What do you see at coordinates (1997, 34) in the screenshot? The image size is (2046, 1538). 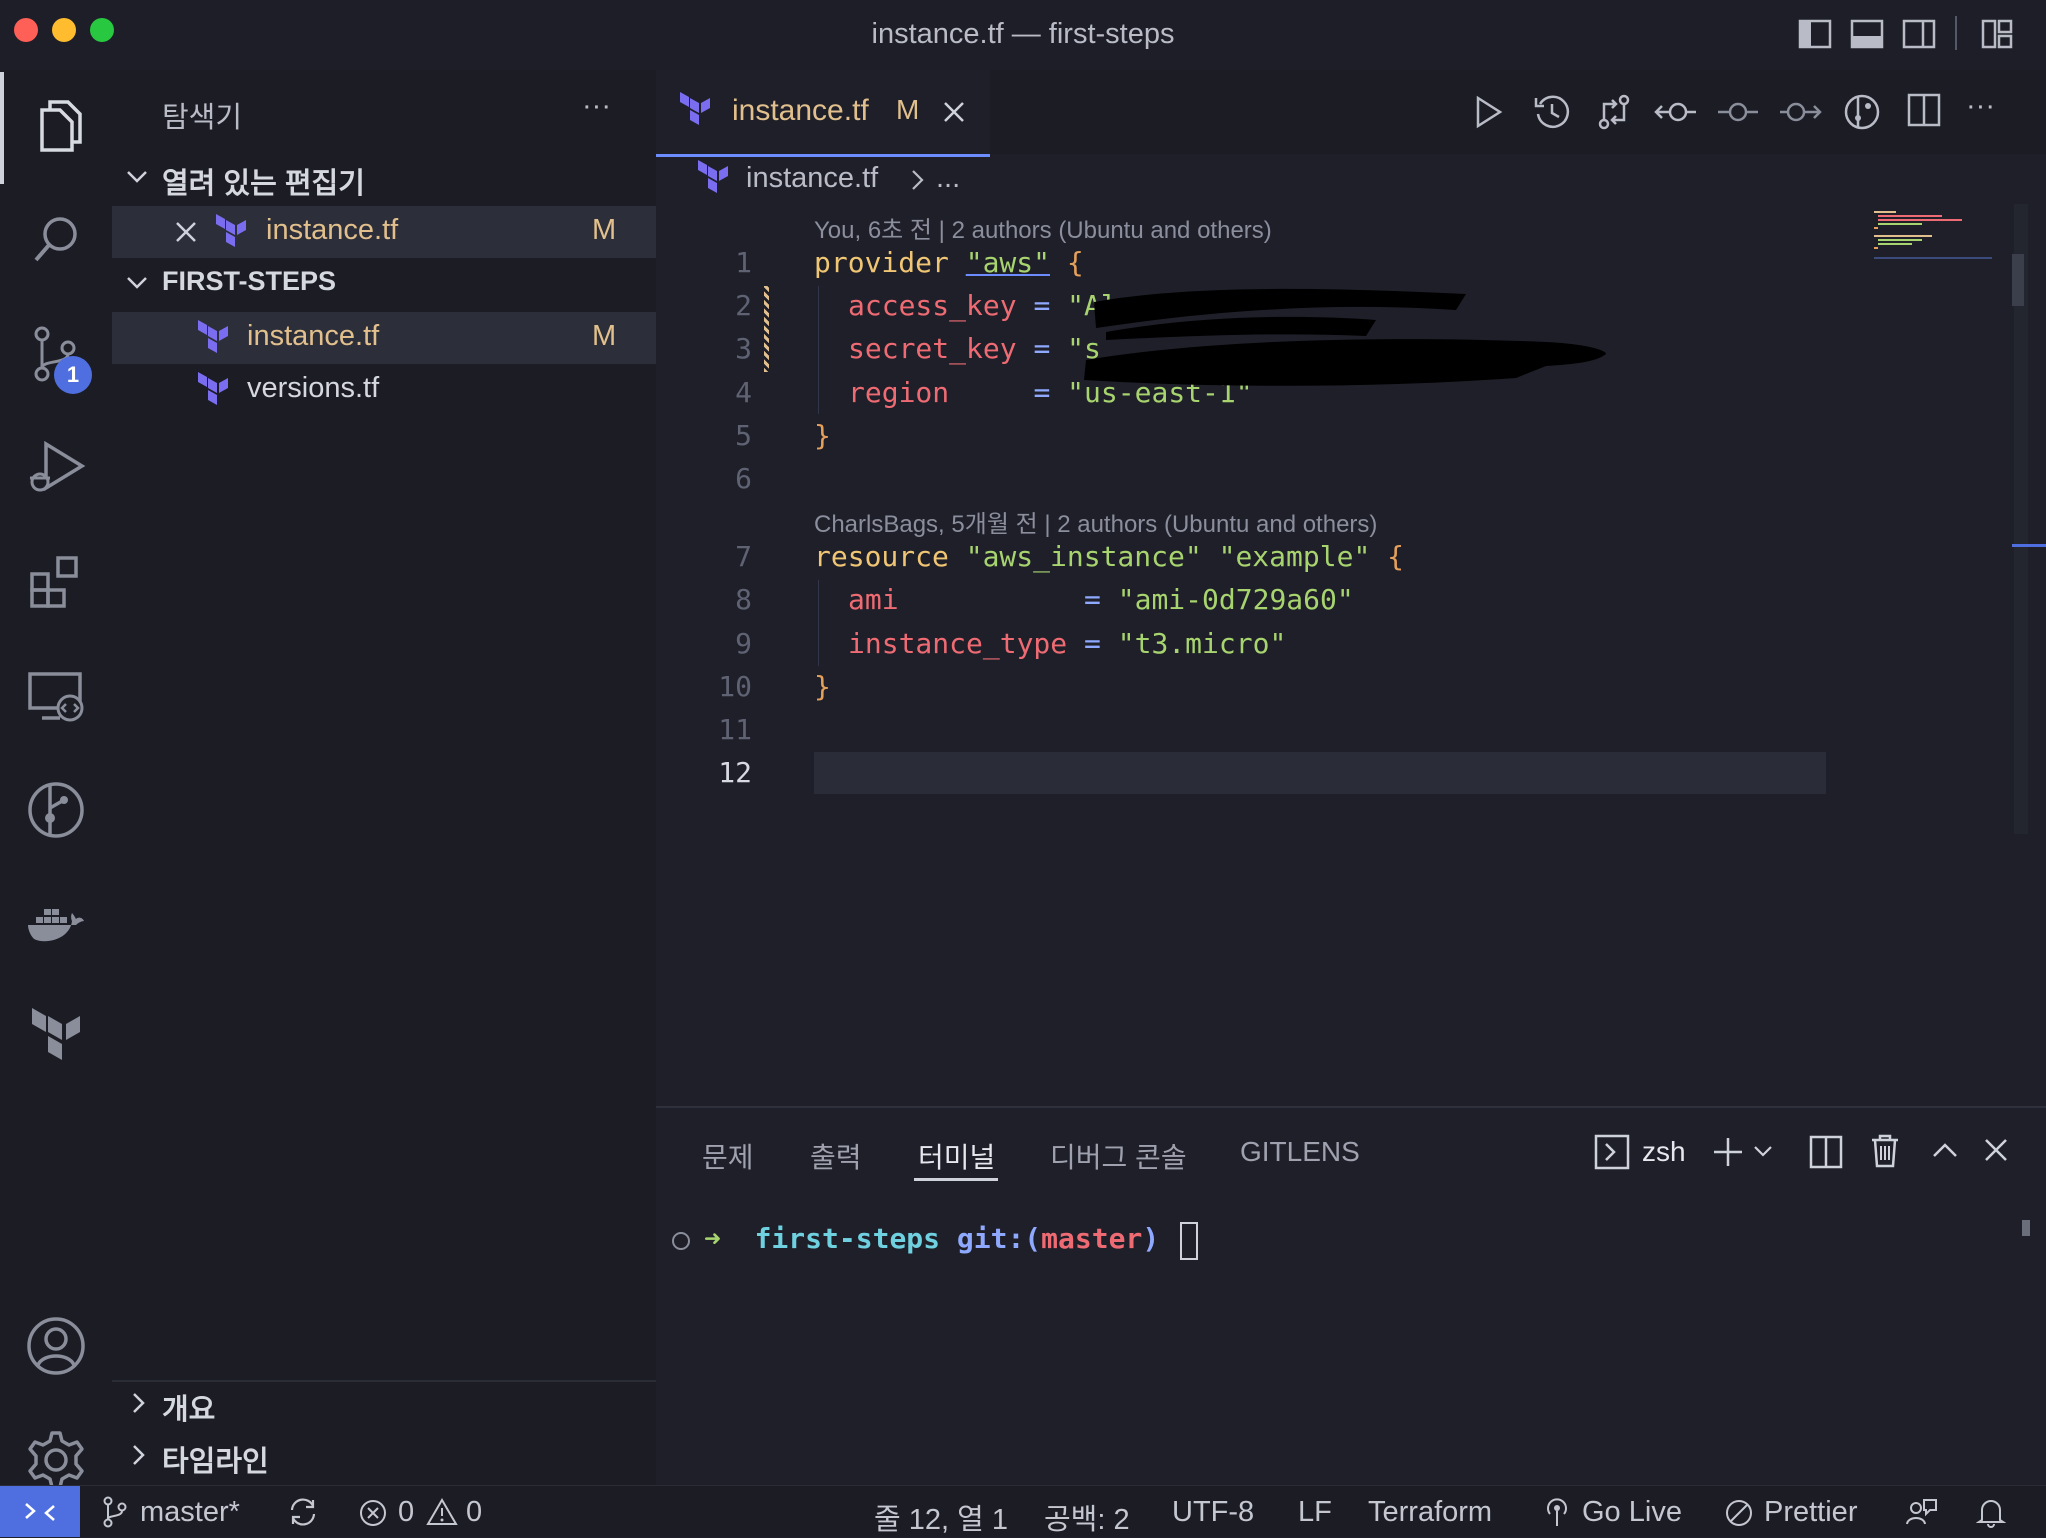 I see `customize-layout-icon` at bounding box center [1997, 34].